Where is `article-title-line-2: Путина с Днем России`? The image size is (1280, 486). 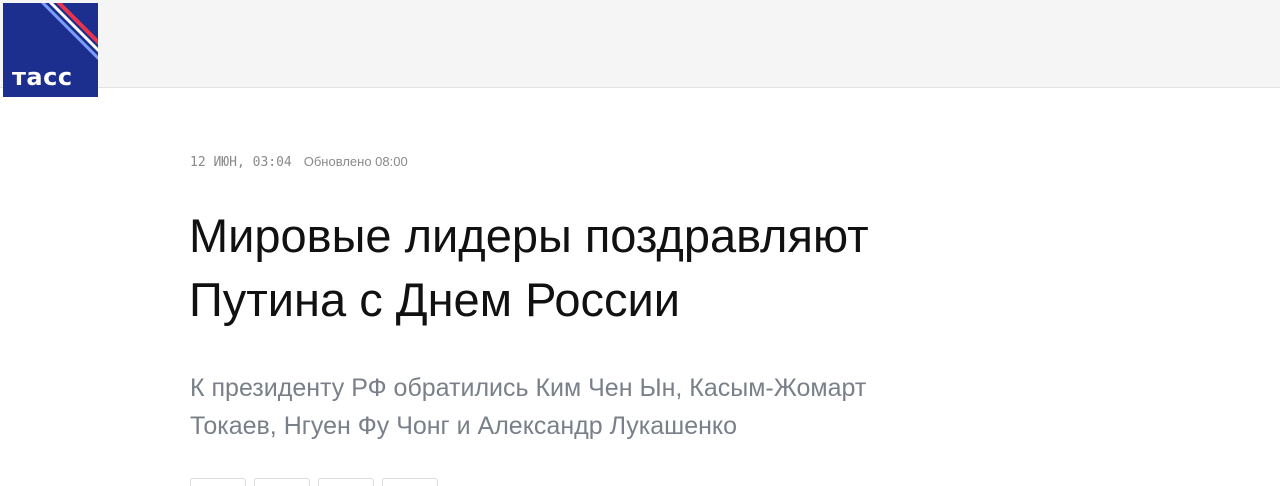 article-title-line-2: Путина с Днем России is located at coordinates (434, 299).